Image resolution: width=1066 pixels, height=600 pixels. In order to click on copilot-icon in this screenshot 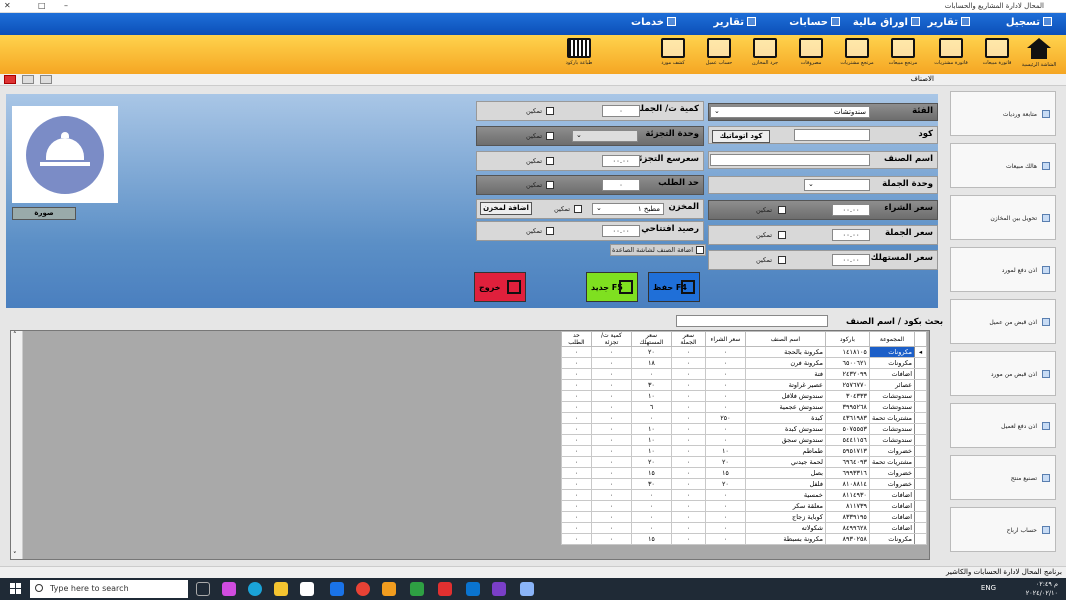, I will do `click(229, 589)`.